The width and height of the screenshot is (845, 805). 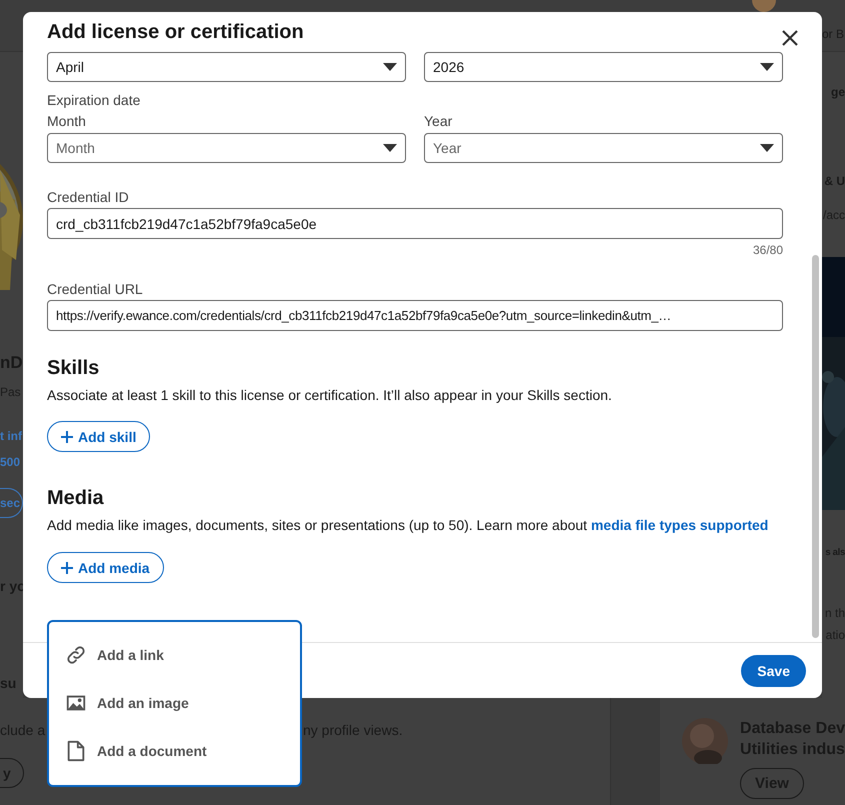 I want to click on menu-item: Add a link, so click(x=174, y=655).